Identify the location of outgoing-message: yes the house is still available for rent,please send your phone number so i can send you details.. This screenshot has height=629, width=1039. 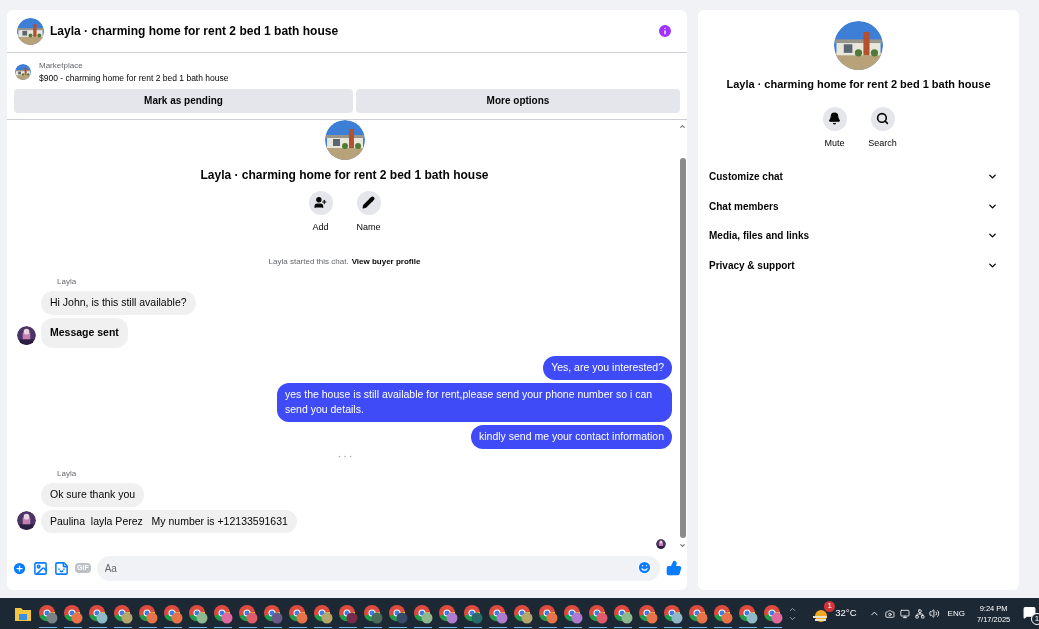
(474, 402).